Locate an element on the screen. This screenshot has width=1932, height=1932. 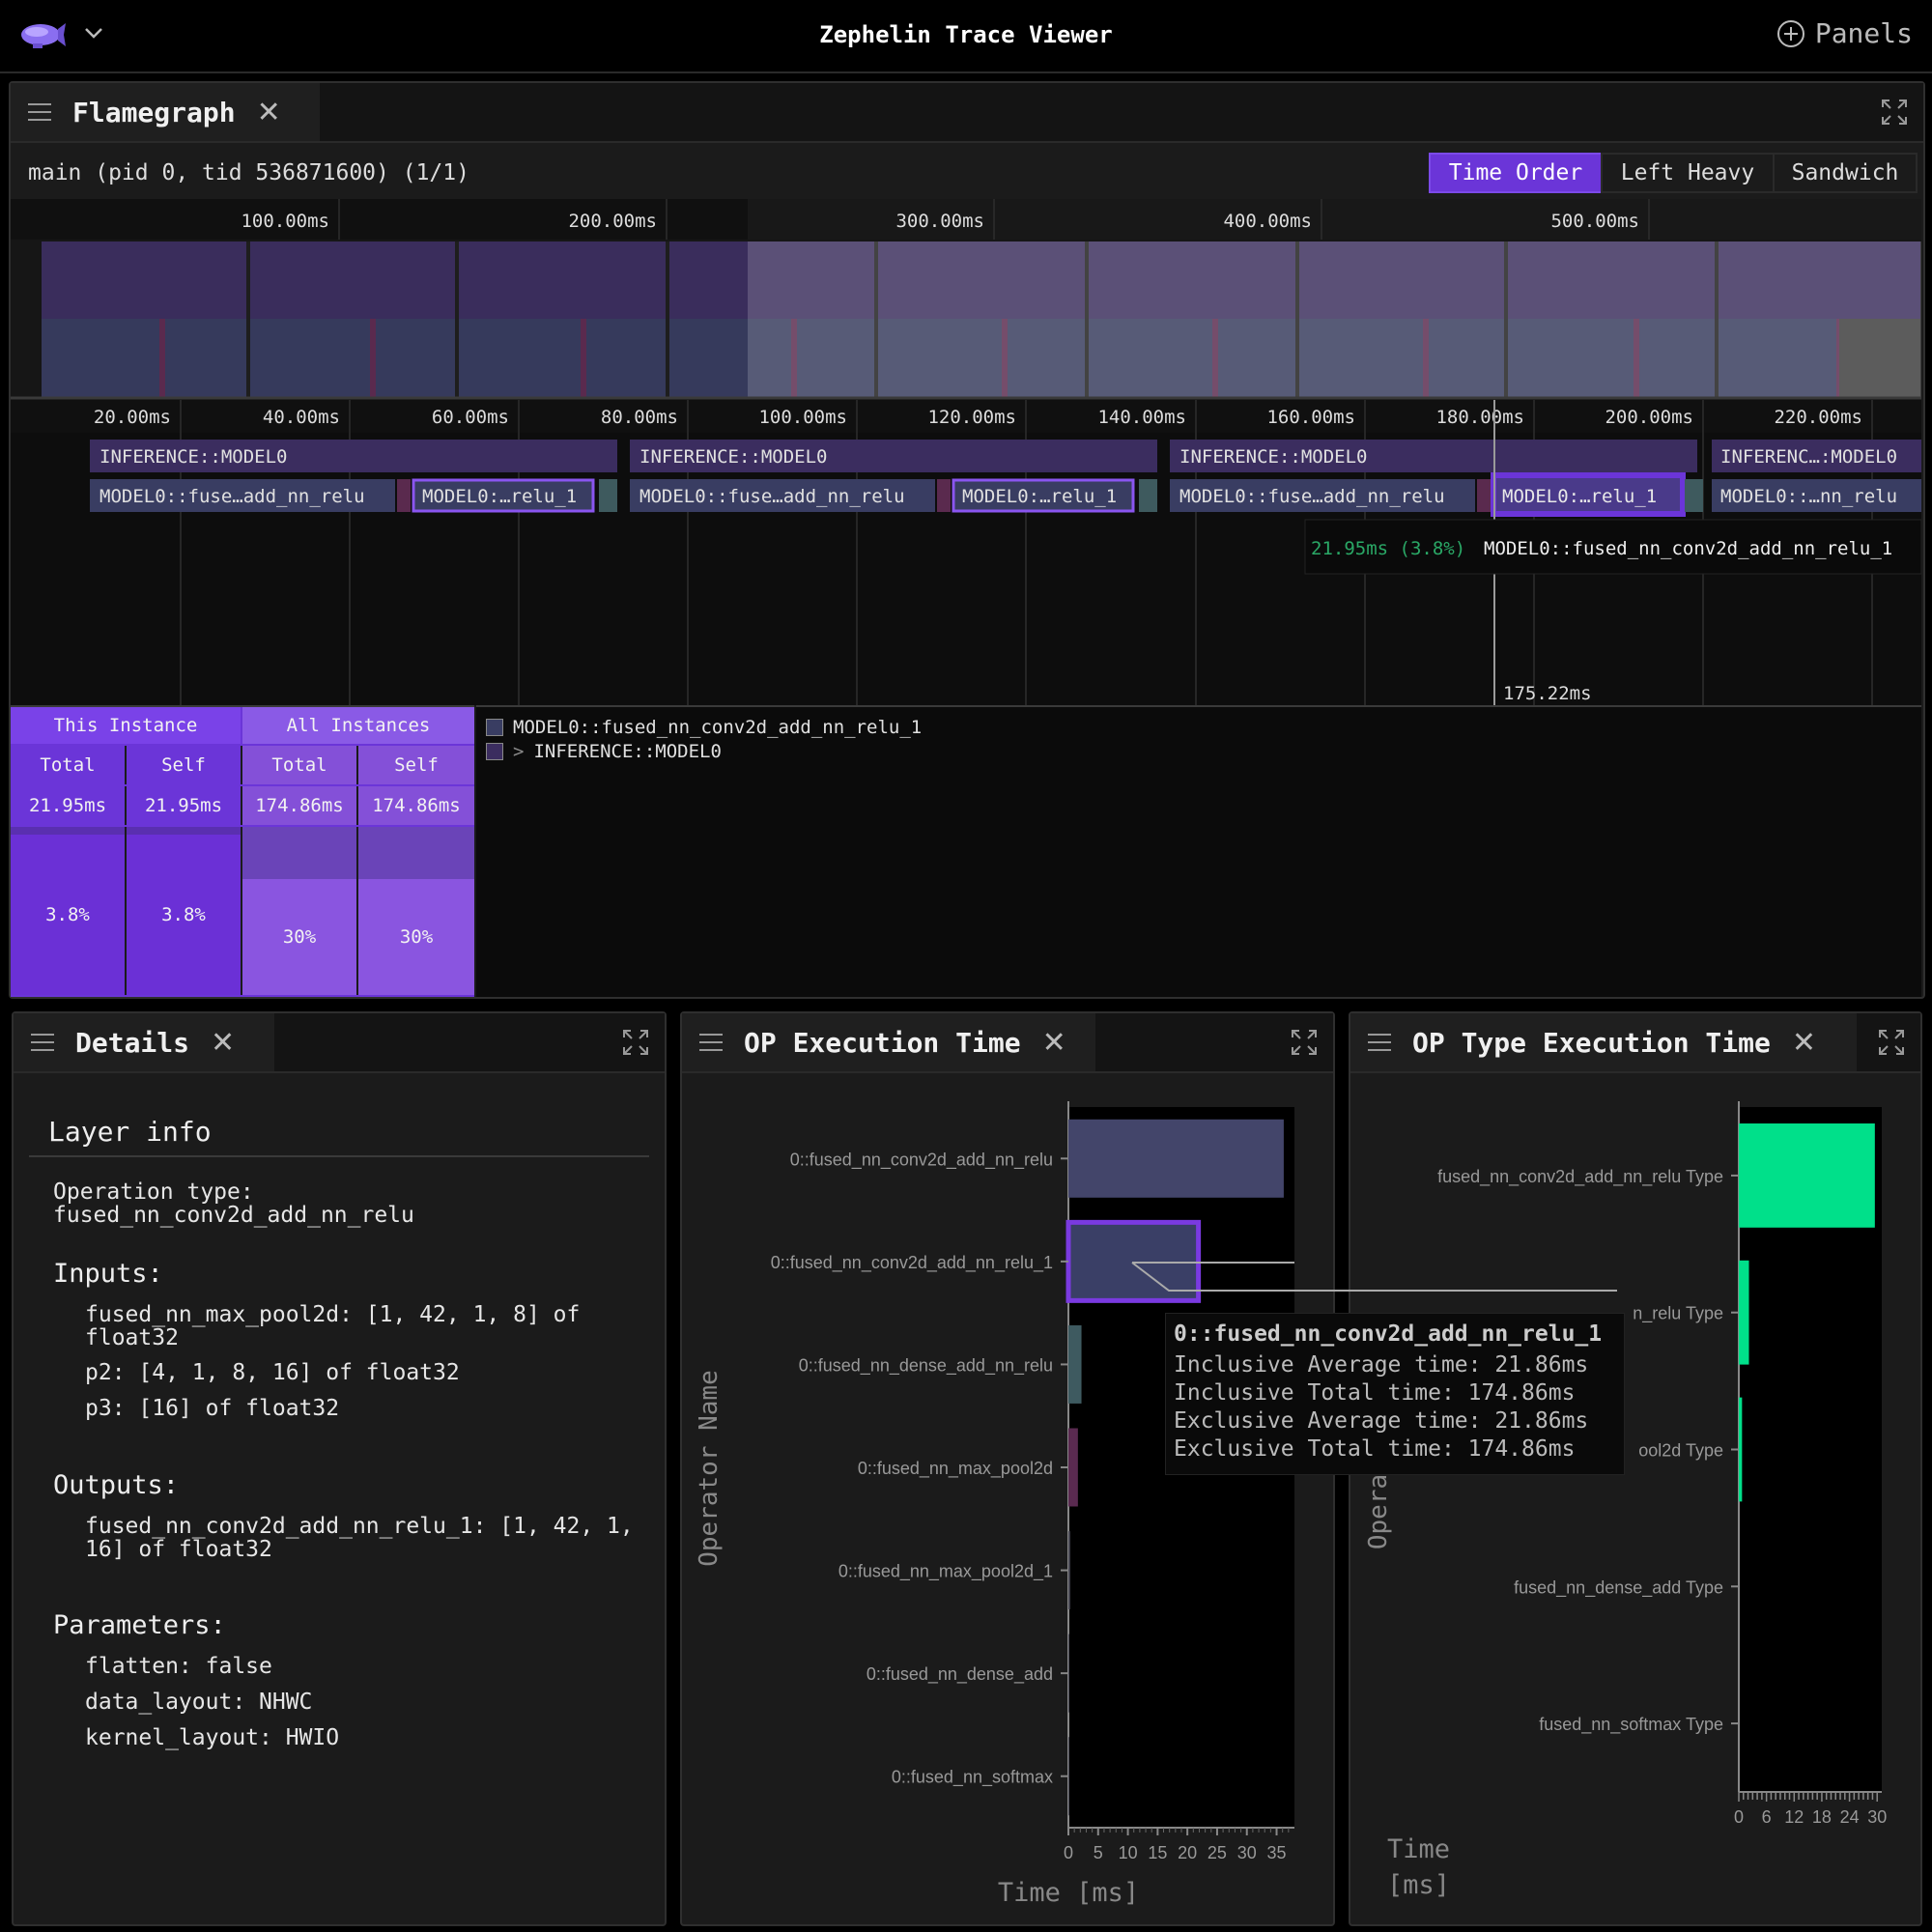
op-exec-tabbar: OP Execution Time ✕ is located at coordinates (1008, 1043).